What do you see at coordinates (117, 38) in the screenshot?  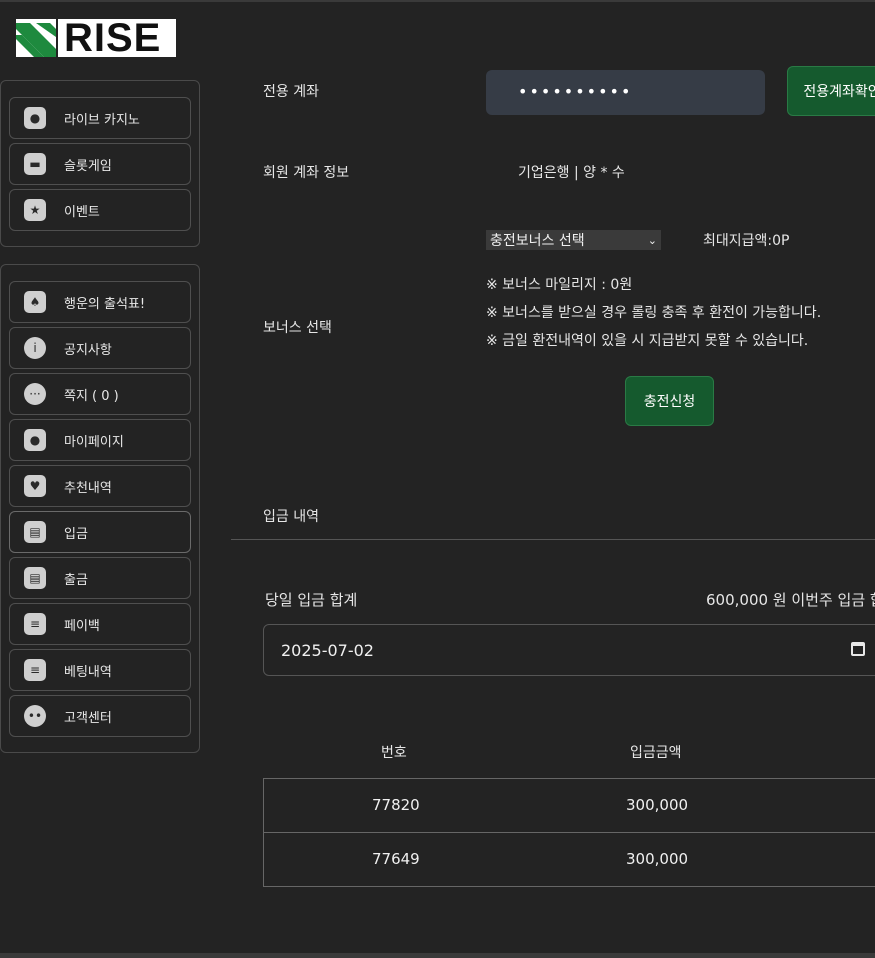 I see `logo-text: RISE` at bounding box center [117, 38].